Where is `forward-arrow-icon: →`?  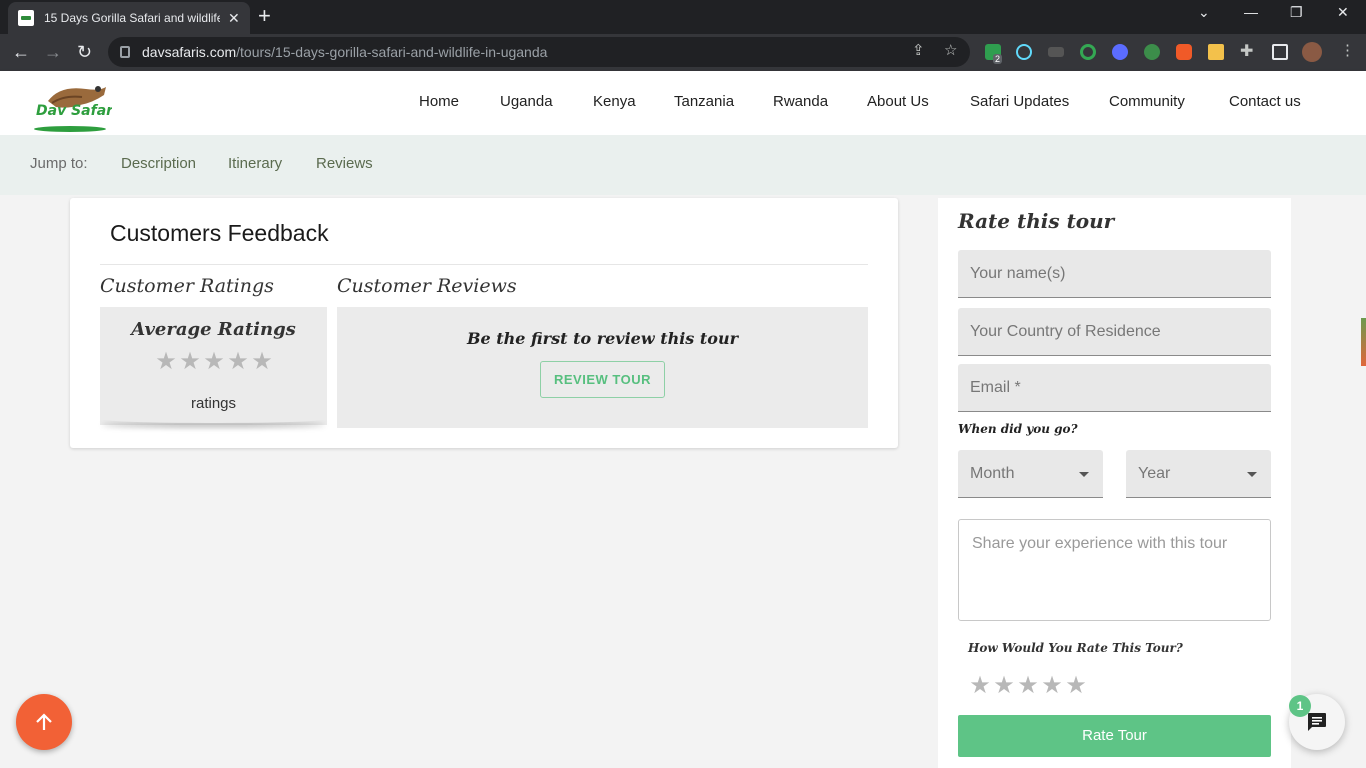
forward-arrow-icon: → is located at coordinates (53, 52).